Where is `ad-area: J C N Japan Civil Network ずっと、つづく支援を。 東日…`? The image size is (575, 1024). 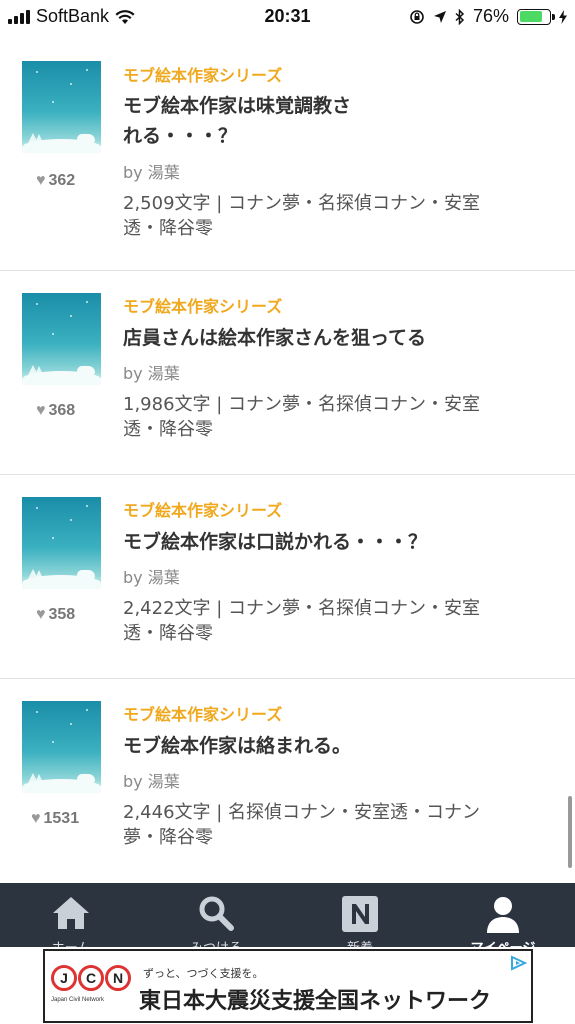 ad-area: J C N Japan Civil Network ずっと、つづく支援を。 東日… is located at coordinates (287, 985).